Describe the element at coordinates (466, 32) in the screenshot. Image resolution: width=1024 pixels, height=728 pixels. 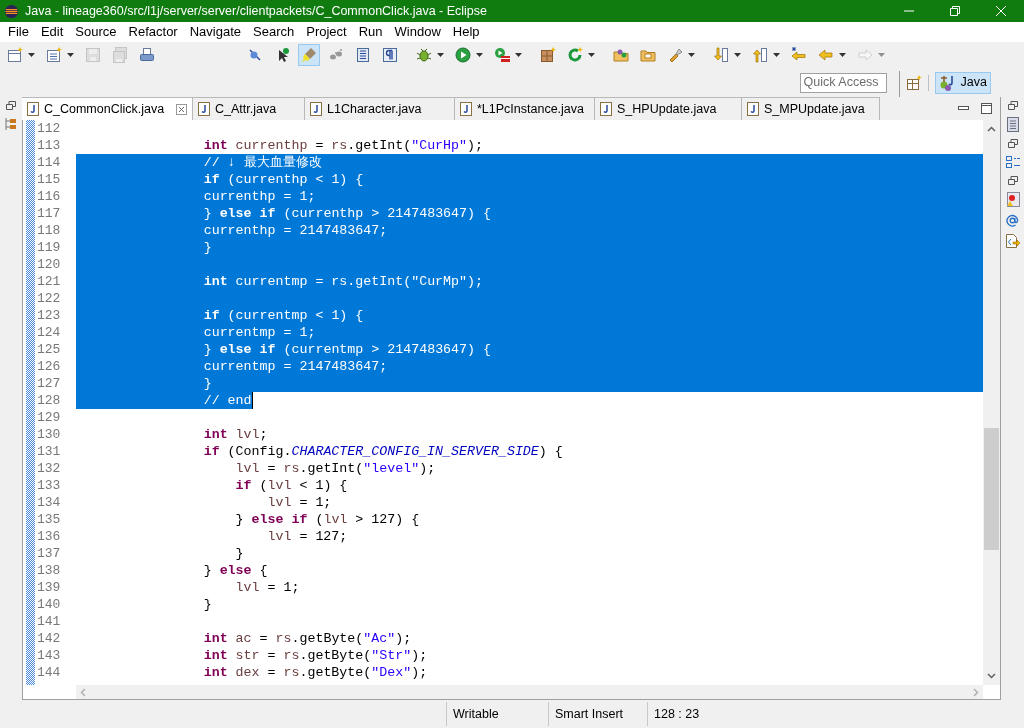
I see `menu-item: Help` at that location.